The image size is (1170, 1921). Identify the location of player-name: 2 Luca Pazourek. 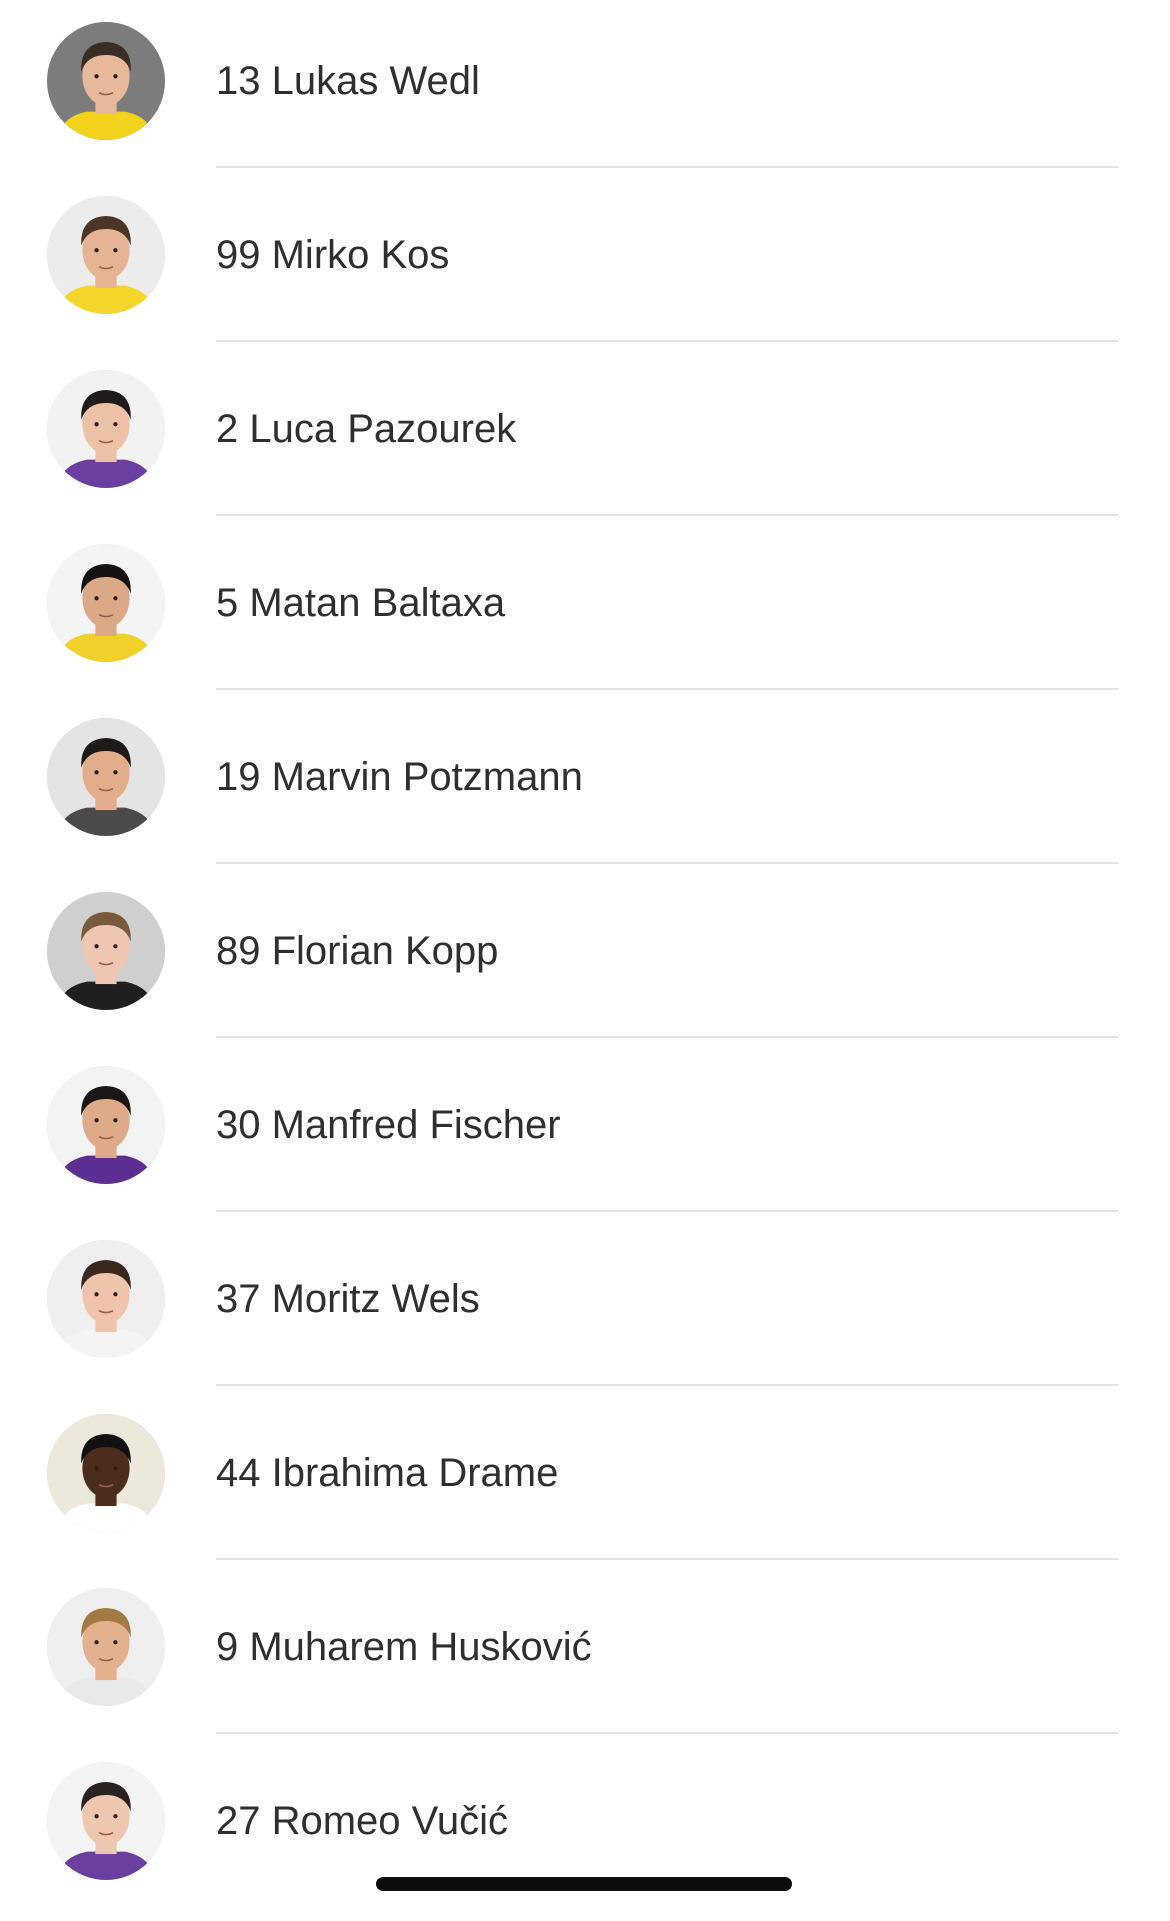
(366, 429).